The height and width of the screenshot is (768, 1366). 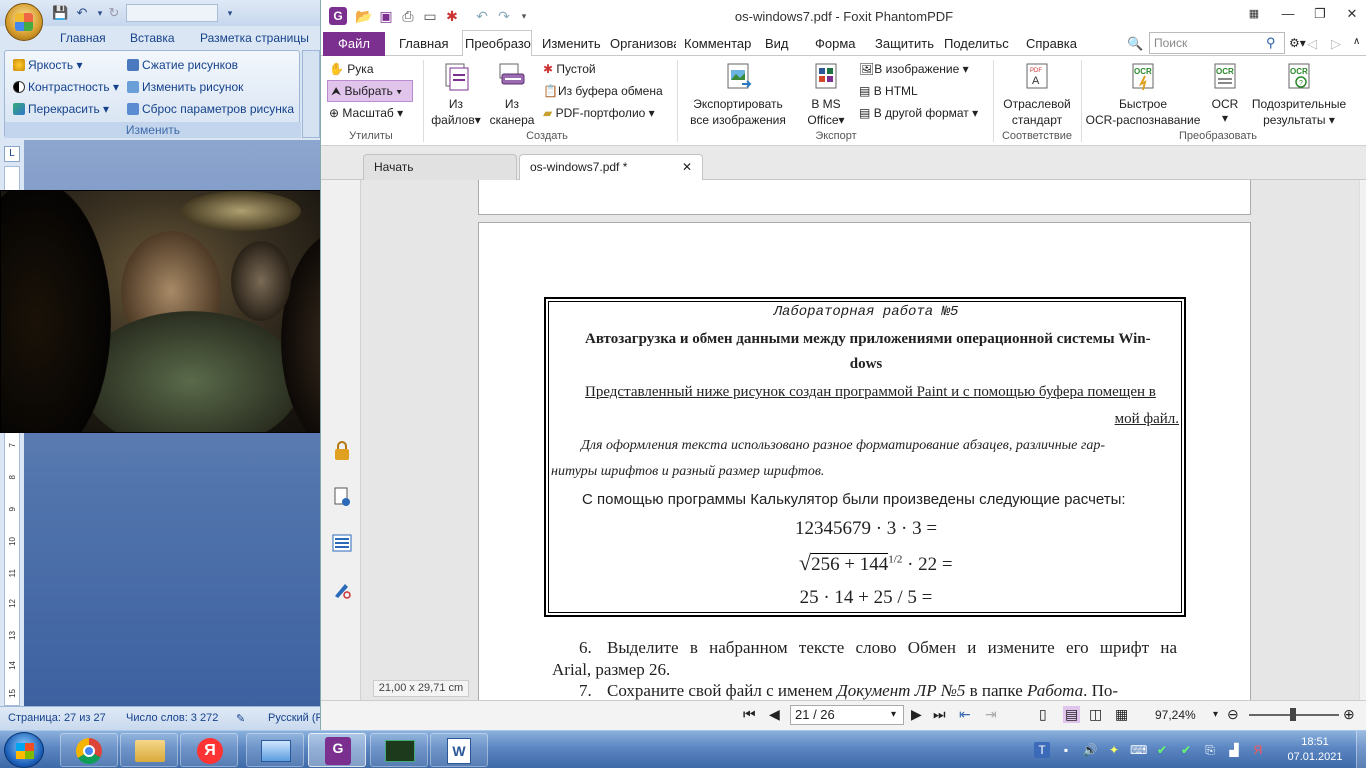 I want to click on zoom-level: 97,24%, so click(x=1175, y=715).